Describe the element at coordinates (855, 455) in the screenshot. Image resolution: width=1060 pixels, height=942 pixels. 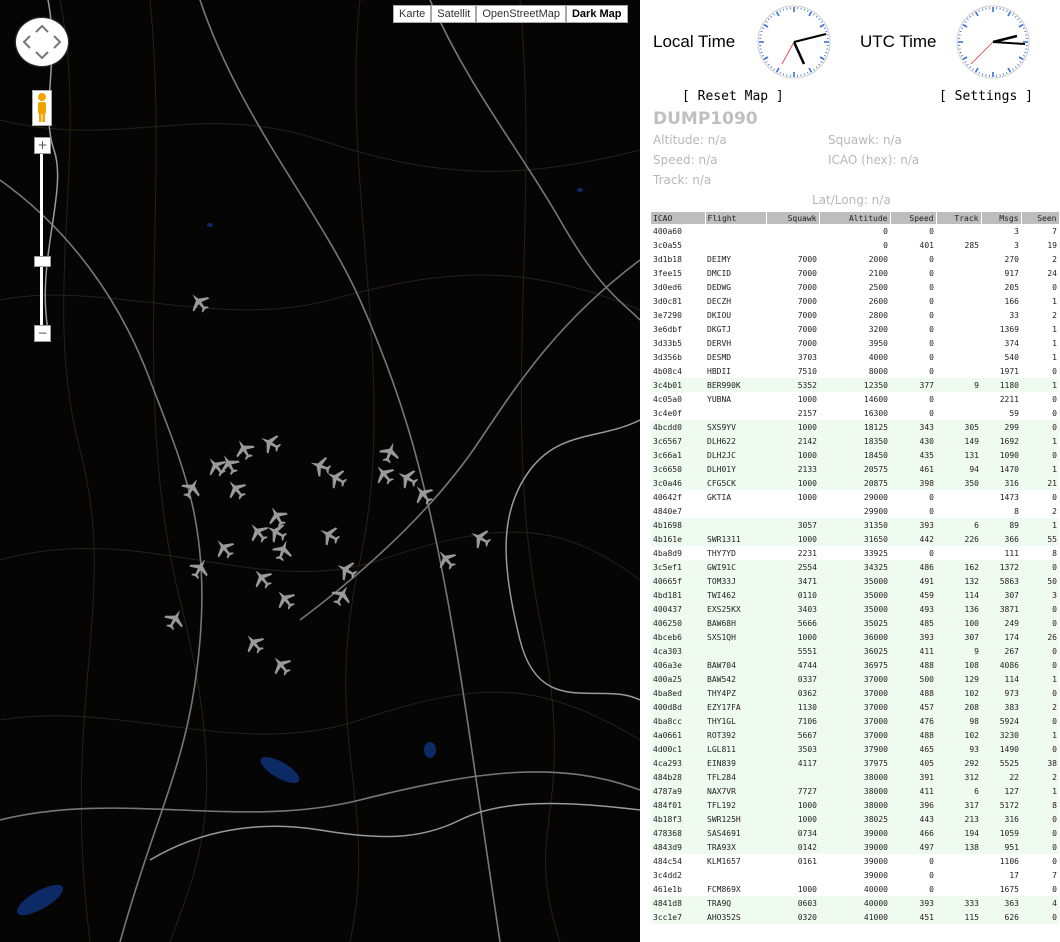
I see `table-row: 3c66a1 DLH2JC 1000 18450 435 131 1090 0` at that location.